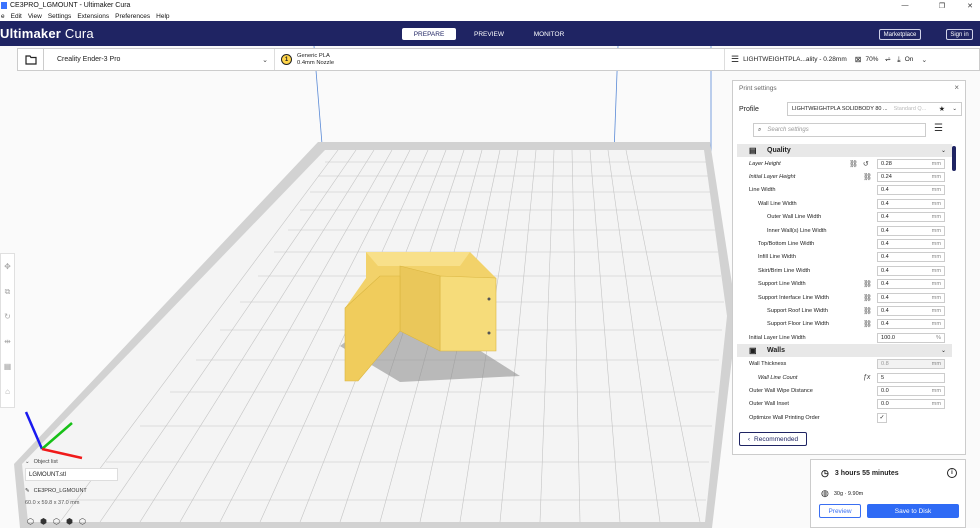 This screenshot has width=980, height=528. I want to click on support-icon: ⩫, so click(888, 59).